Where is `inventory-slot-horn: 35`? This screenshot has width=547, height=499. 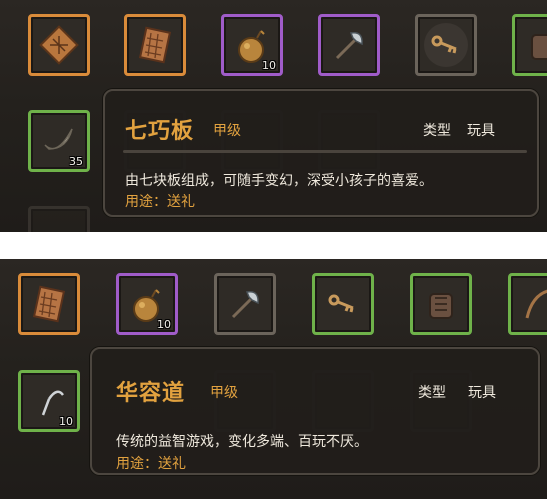 inventory-slot-horn: 35 is located at coordinates (59, 141).